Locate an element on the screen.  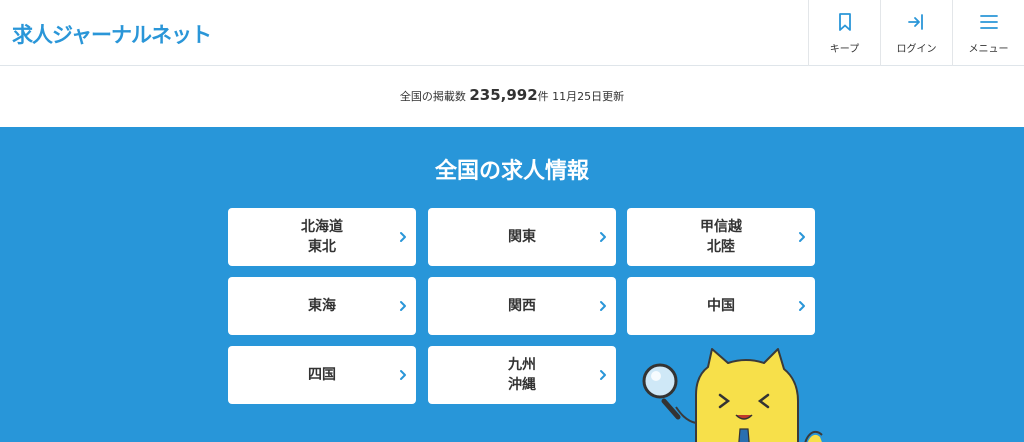
region-label: 関西 is located at coordinates (522, 306).